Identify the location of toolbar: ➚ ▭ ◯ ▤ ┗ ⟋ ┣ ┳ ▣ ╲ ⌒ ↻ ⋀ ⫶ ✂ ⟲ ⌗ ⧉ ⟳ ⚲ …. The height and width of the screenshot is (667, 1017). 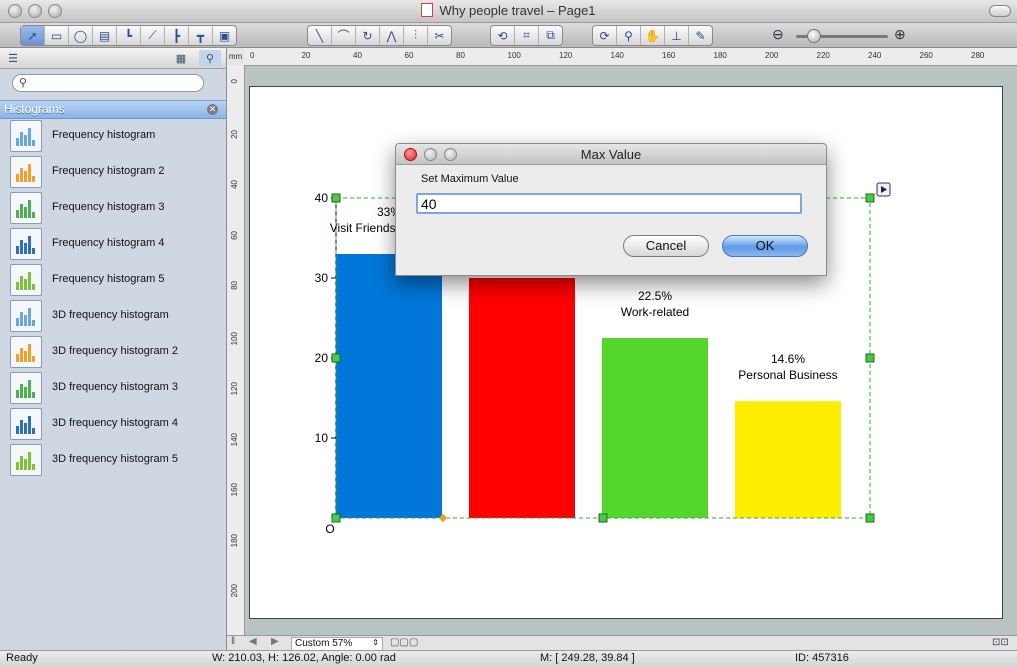
(508, 35).